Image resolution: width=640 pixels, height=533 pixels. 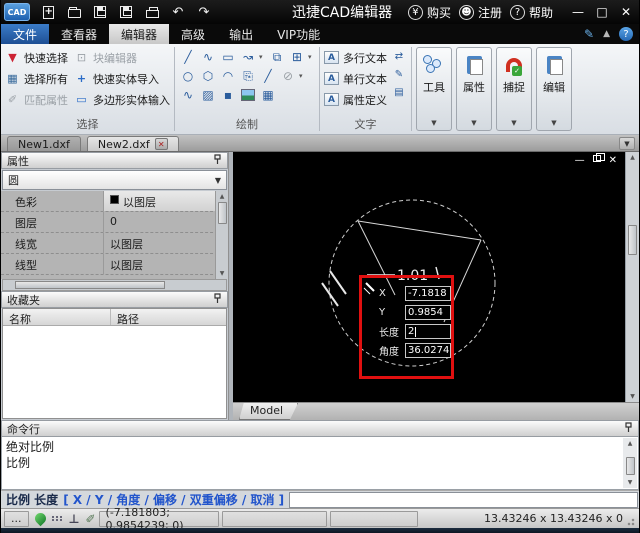 What do you see at coordinates (355, 57) in the screenshot?
I see `multiline-text-button: A 多行文本` at bounding box center [355, 57].